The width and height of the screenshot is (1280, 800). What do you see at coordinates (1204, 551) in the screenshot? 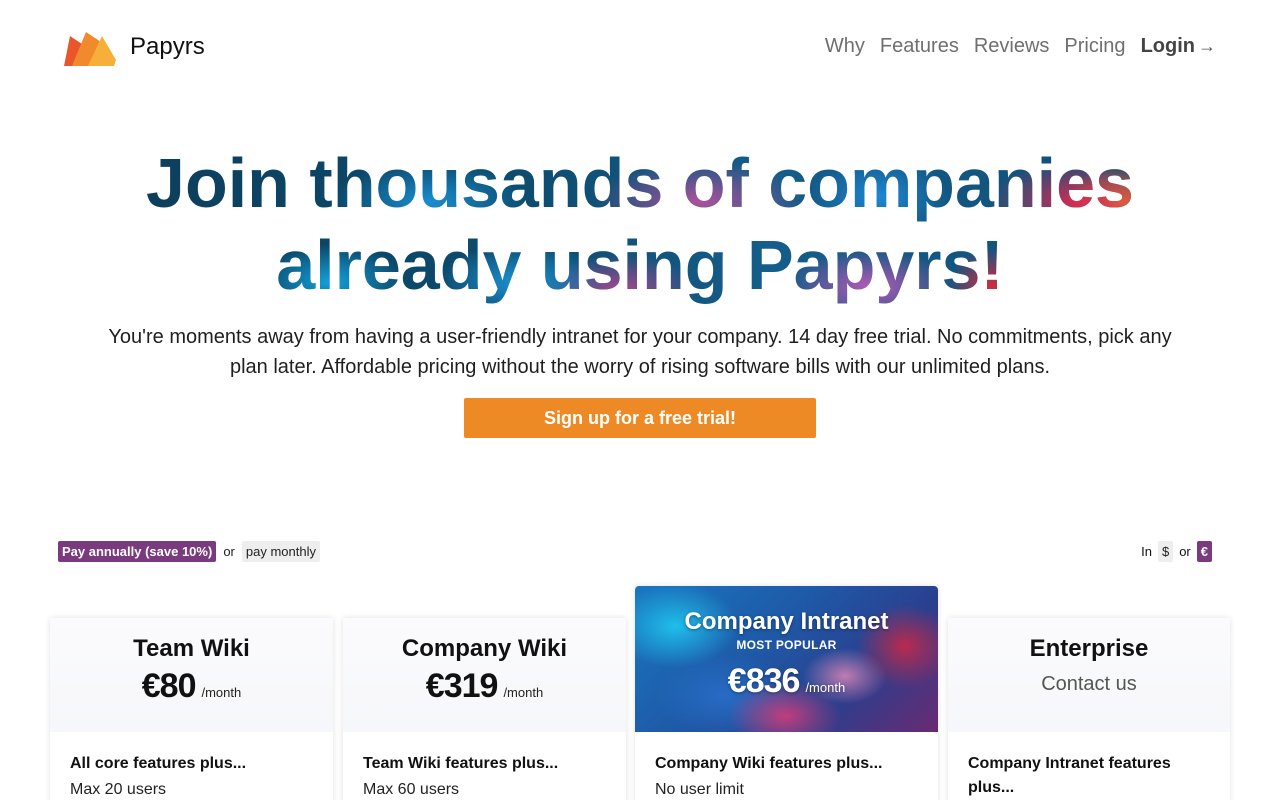
I see `currency-eur-toggle: €` at bounding box center [1204, 551].